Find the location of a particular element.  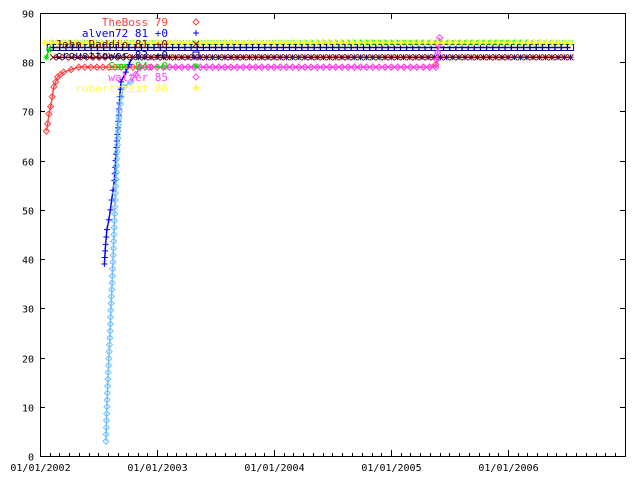

y-tick-label: 40 is located at coordinates (28, 261).